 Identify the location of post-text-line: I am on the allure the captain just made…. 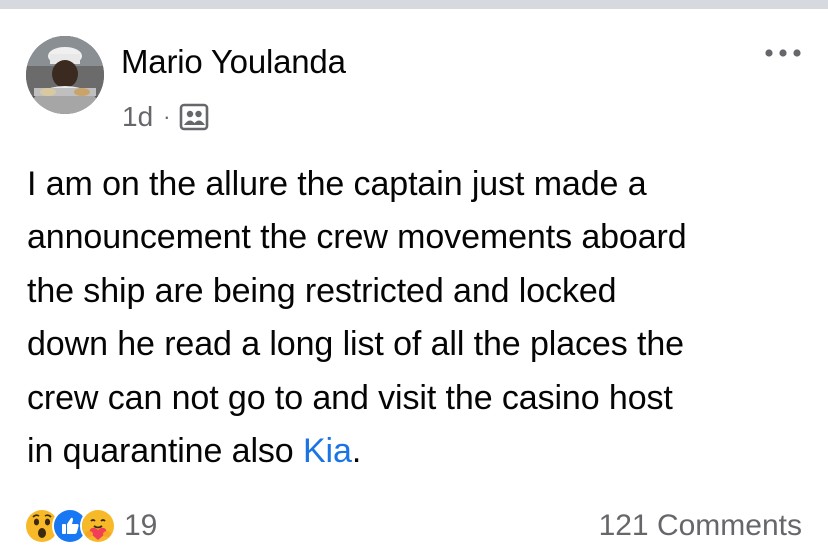
(337, 184).